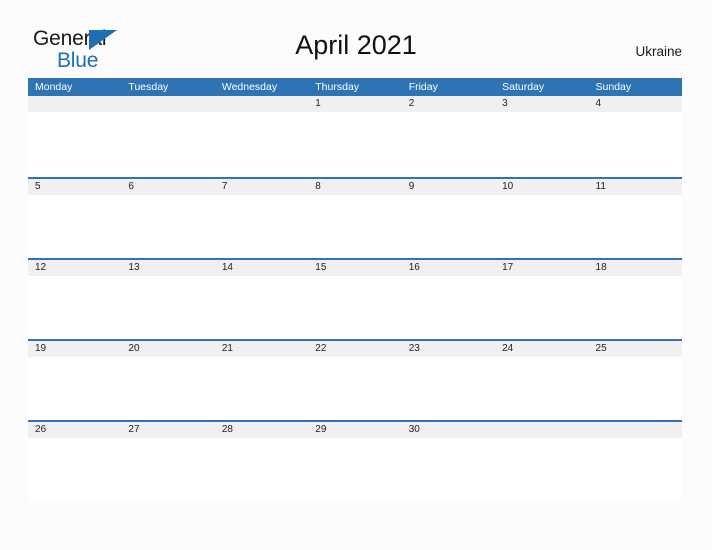 Image resolution: width=712 pixels, height=550 pixels. I want to click on calendar-day-cell: 15, so click(354, 268).